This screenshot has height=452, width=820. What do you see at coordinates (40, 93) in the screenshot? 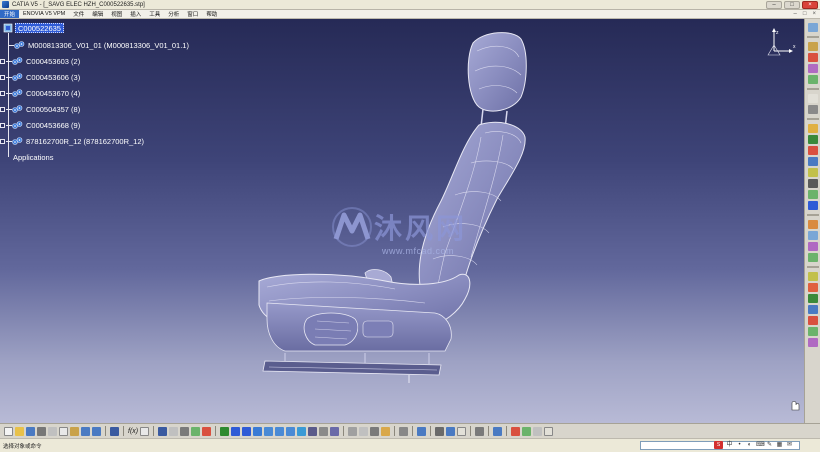
I see `tree-node: C000453670 (4)` at bounding box center [40, 93].